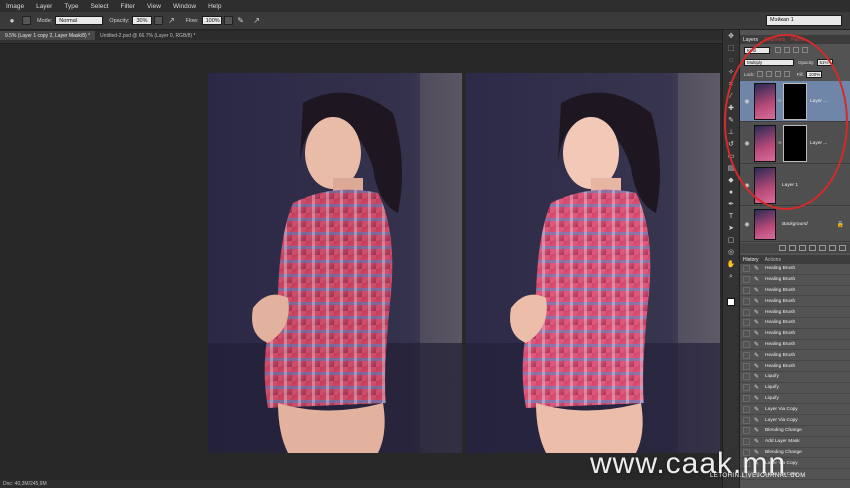 This screenshot has height=488, width=850. I want to click on clone-stamp-tool-icon: ⊥, so click(731, 132).